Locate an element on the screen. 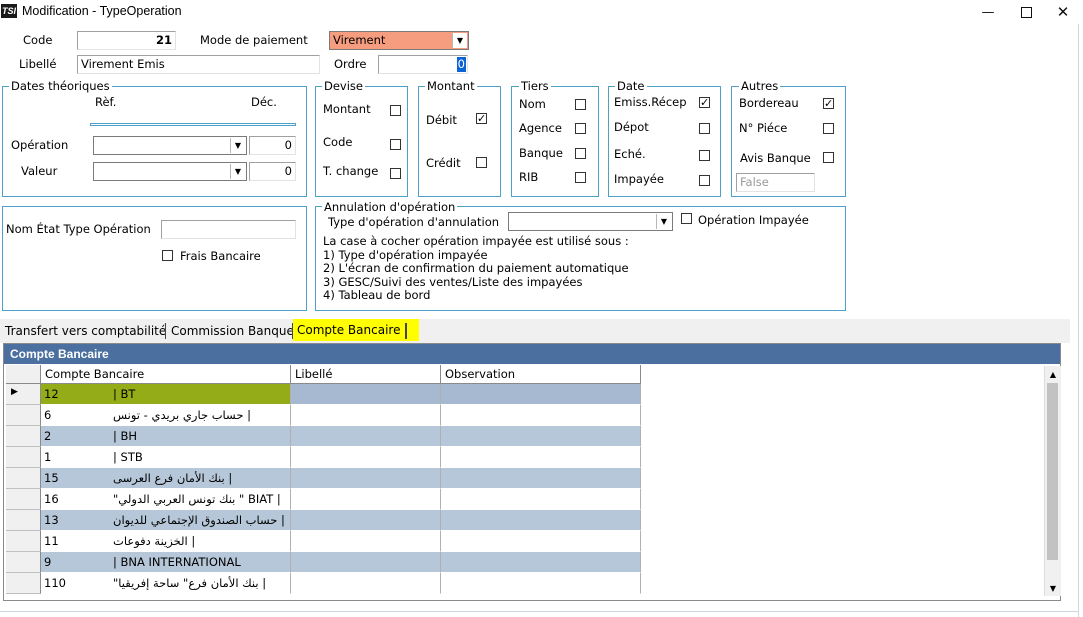  row-header: ▶ is located at coordinates (23, 394).